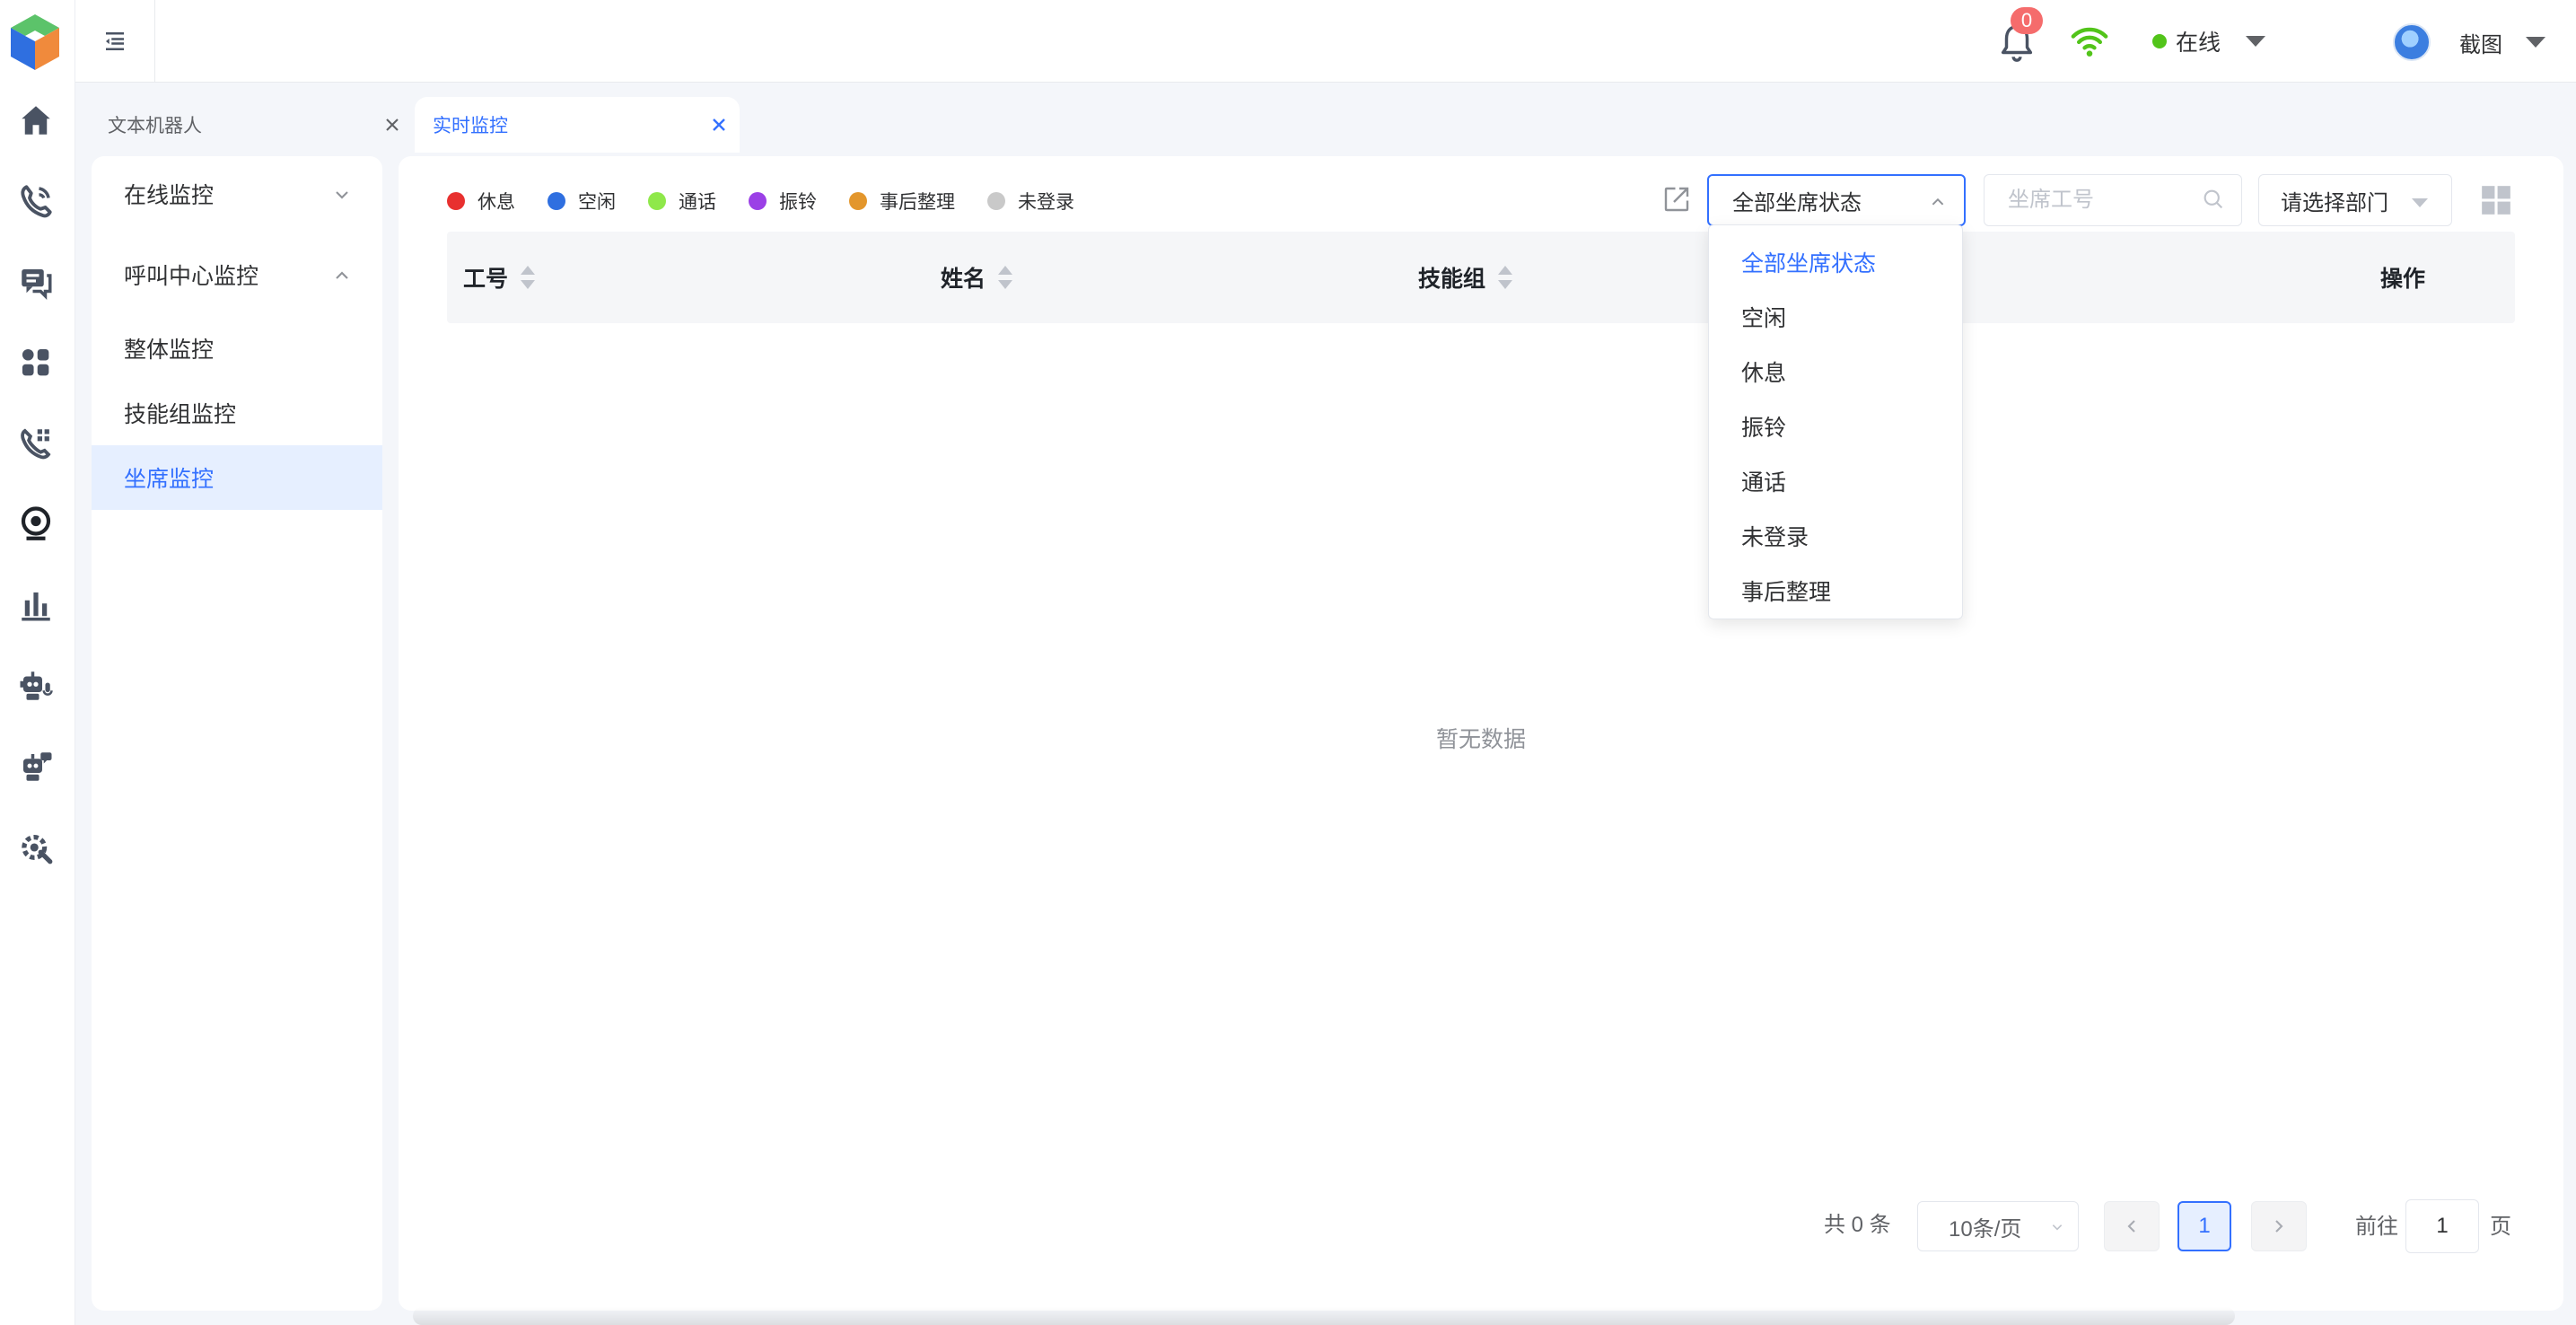 The height and width of the screenshot is (1325, 2576). What do you see at coordinates (115, 41) in the screenshot?
I see `collapse-menu-icon` at bounding box center [115, 41].